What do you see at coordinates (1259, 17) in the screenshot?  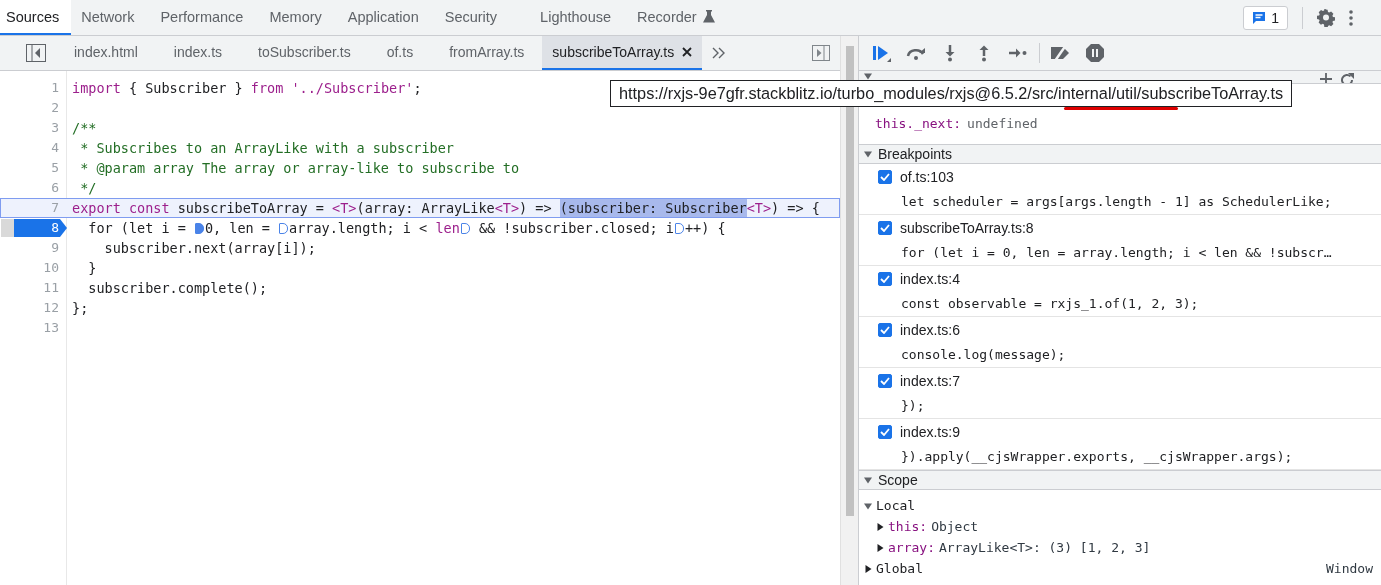 I see `message-icon` at bounding box center [1259, 17].